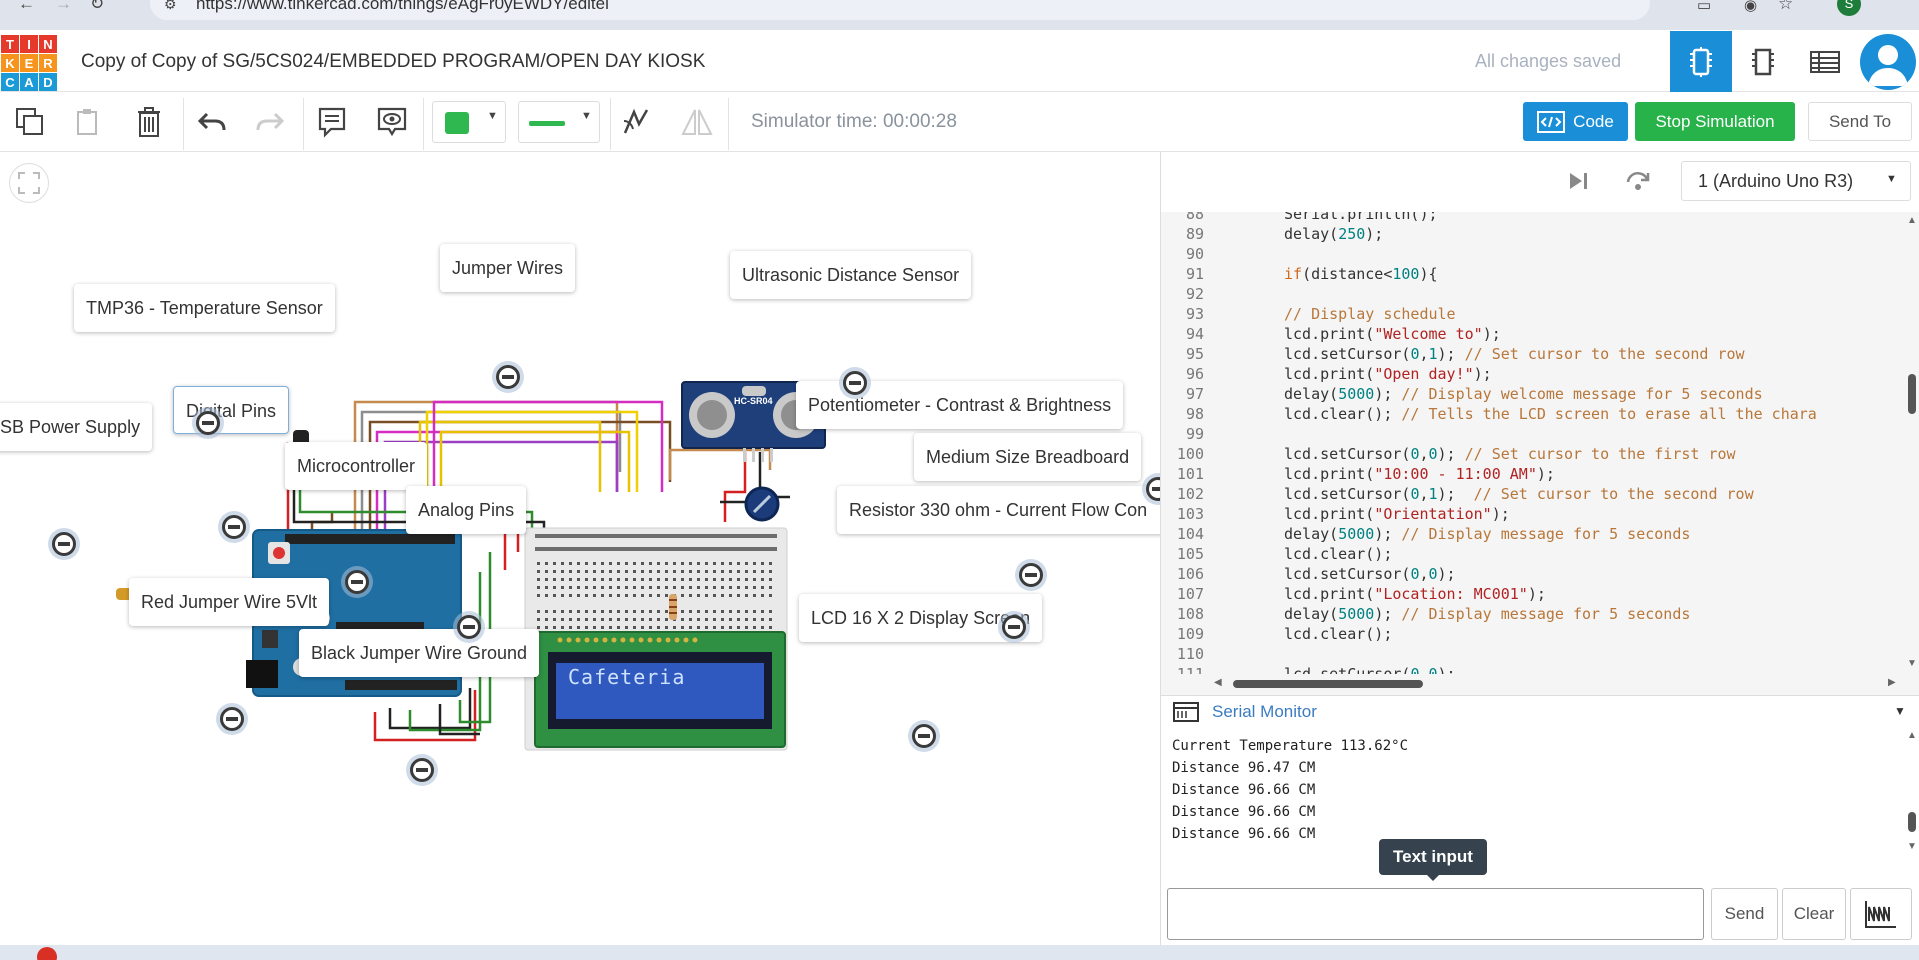 The width and height of the screenshot is (1919, 960). What do you see at coordinates (1532, 314) in the screenshot?
I see `code-line: 93 // Display schedule` at bounding box center [1532, 314].